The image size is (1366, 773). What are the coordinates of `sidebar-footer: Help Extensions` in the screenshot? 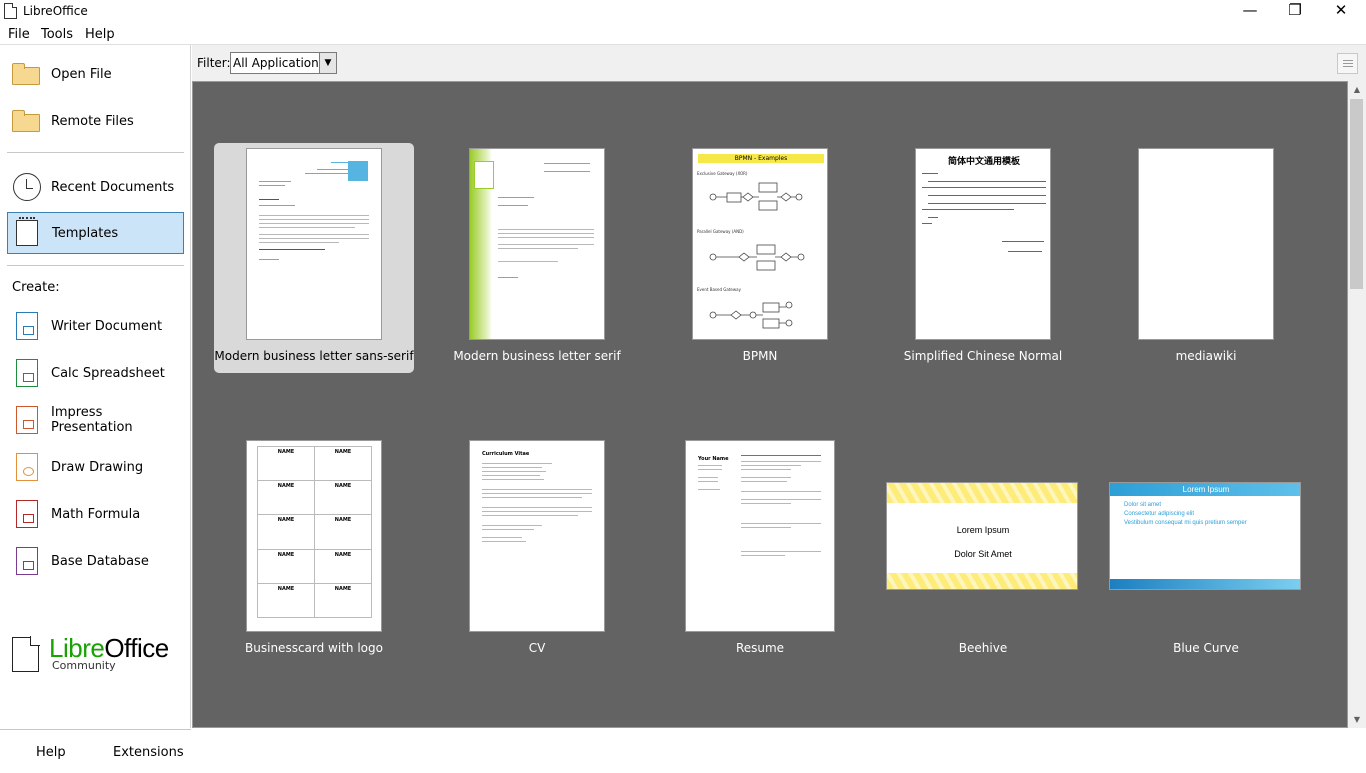 It's located at (95, 751).